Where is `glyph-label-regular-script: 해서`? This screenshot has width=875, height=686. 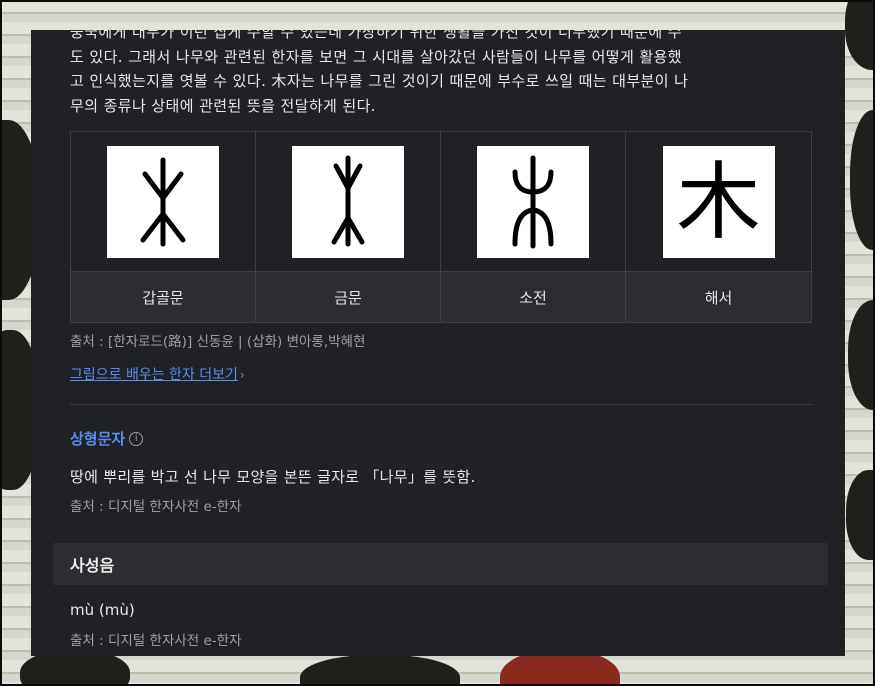
glyph-label-regular-script: 해서 is located at coordinates (718, 297).